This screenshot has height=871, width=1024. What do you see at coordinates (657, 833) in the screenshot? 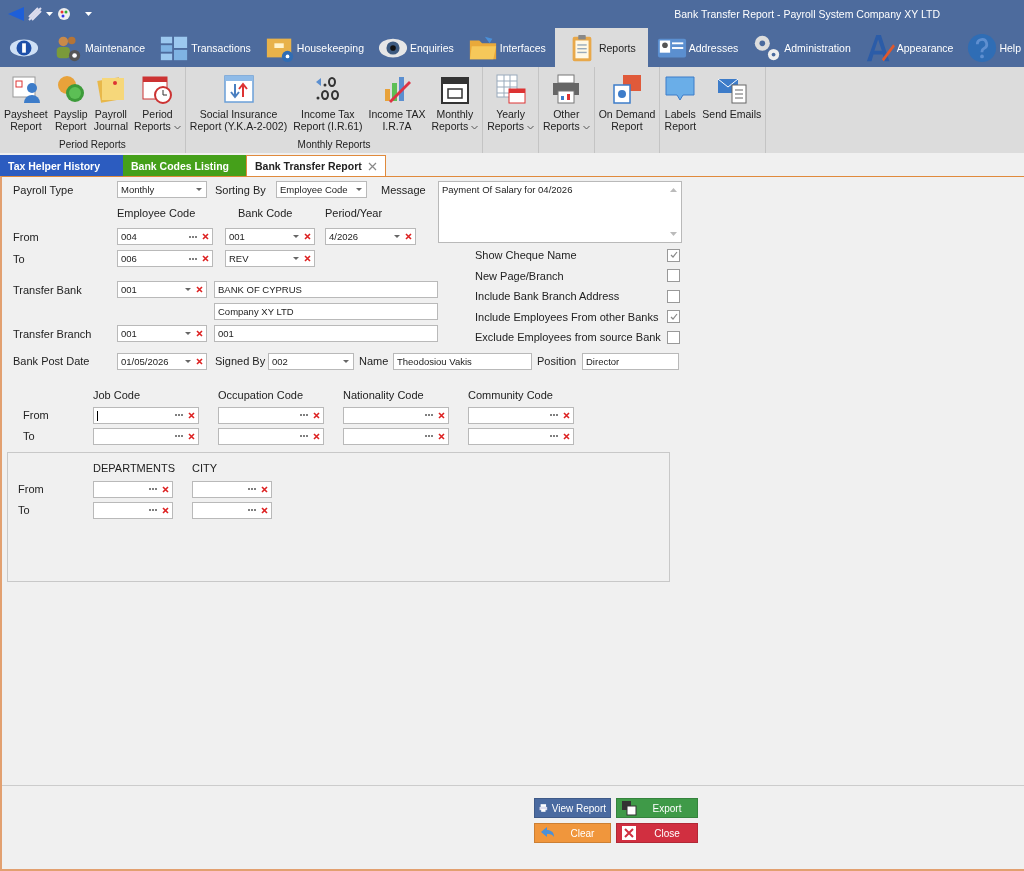
I see `action-button: Close` at bounding box center [657, 833].